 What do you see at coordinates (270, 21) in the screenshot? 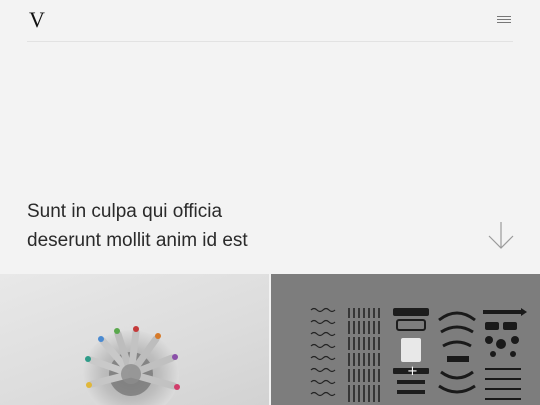
I see `site-header: V` at bounding box center [270, 21].